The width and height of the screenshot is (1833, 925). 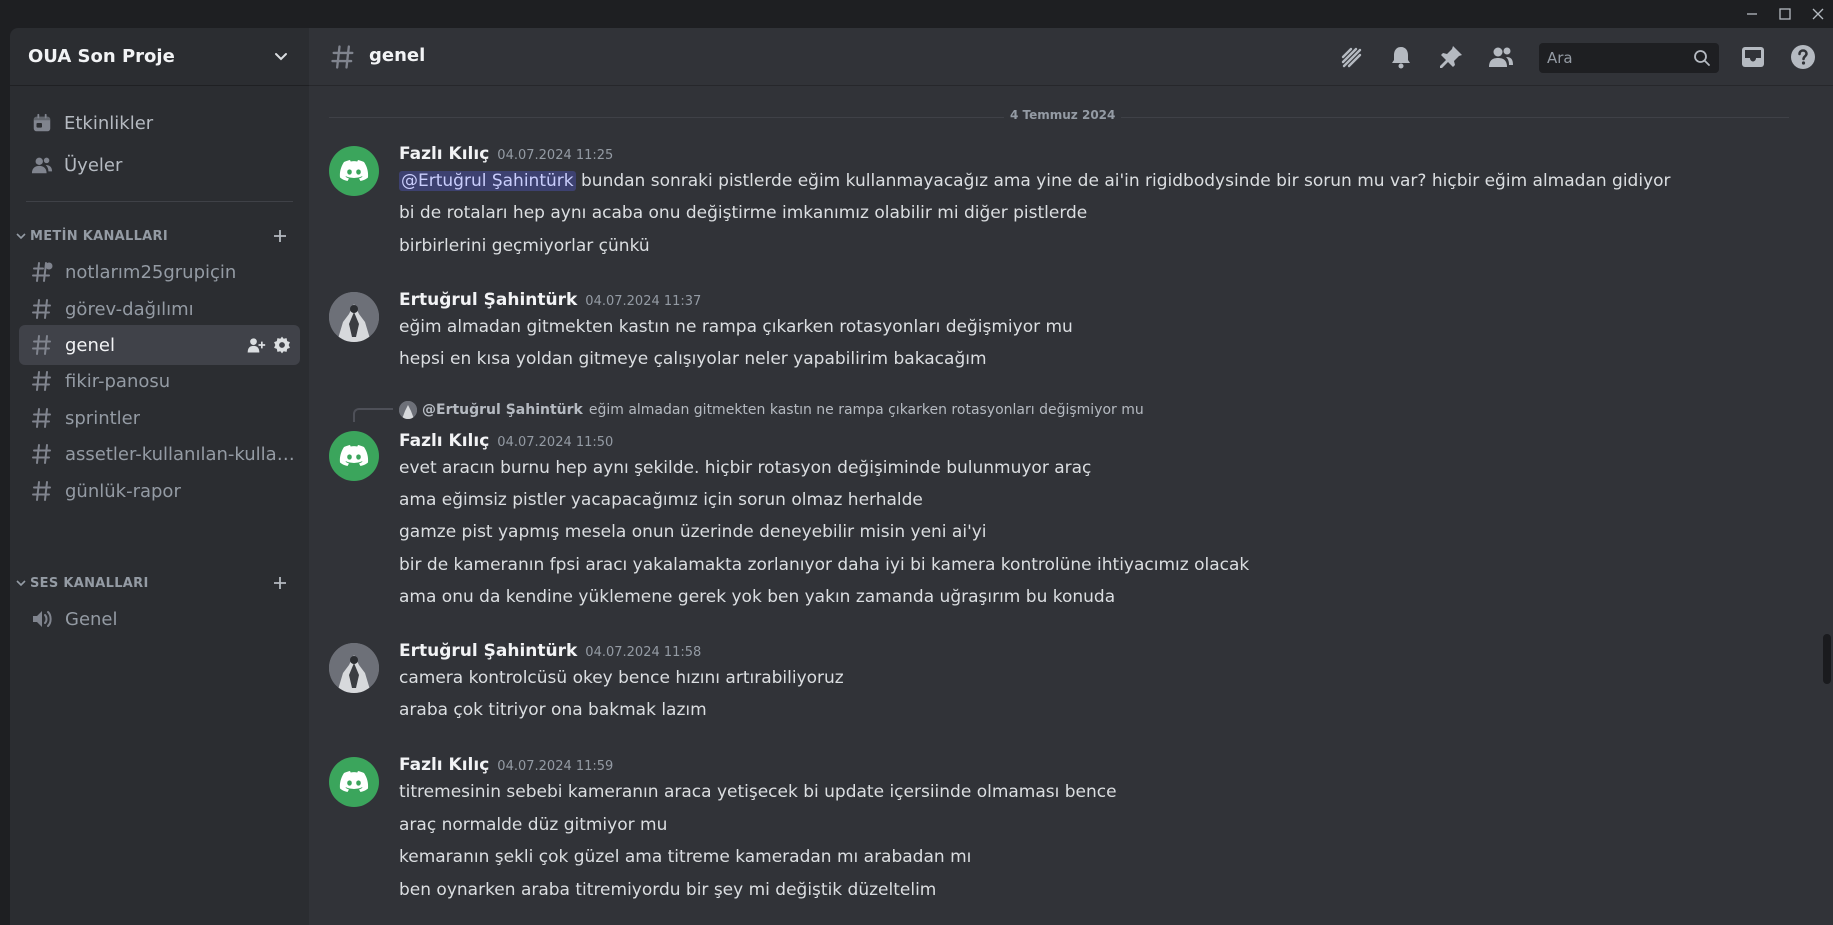 I want to click on window-titlebar, so click(x=916, y=14).